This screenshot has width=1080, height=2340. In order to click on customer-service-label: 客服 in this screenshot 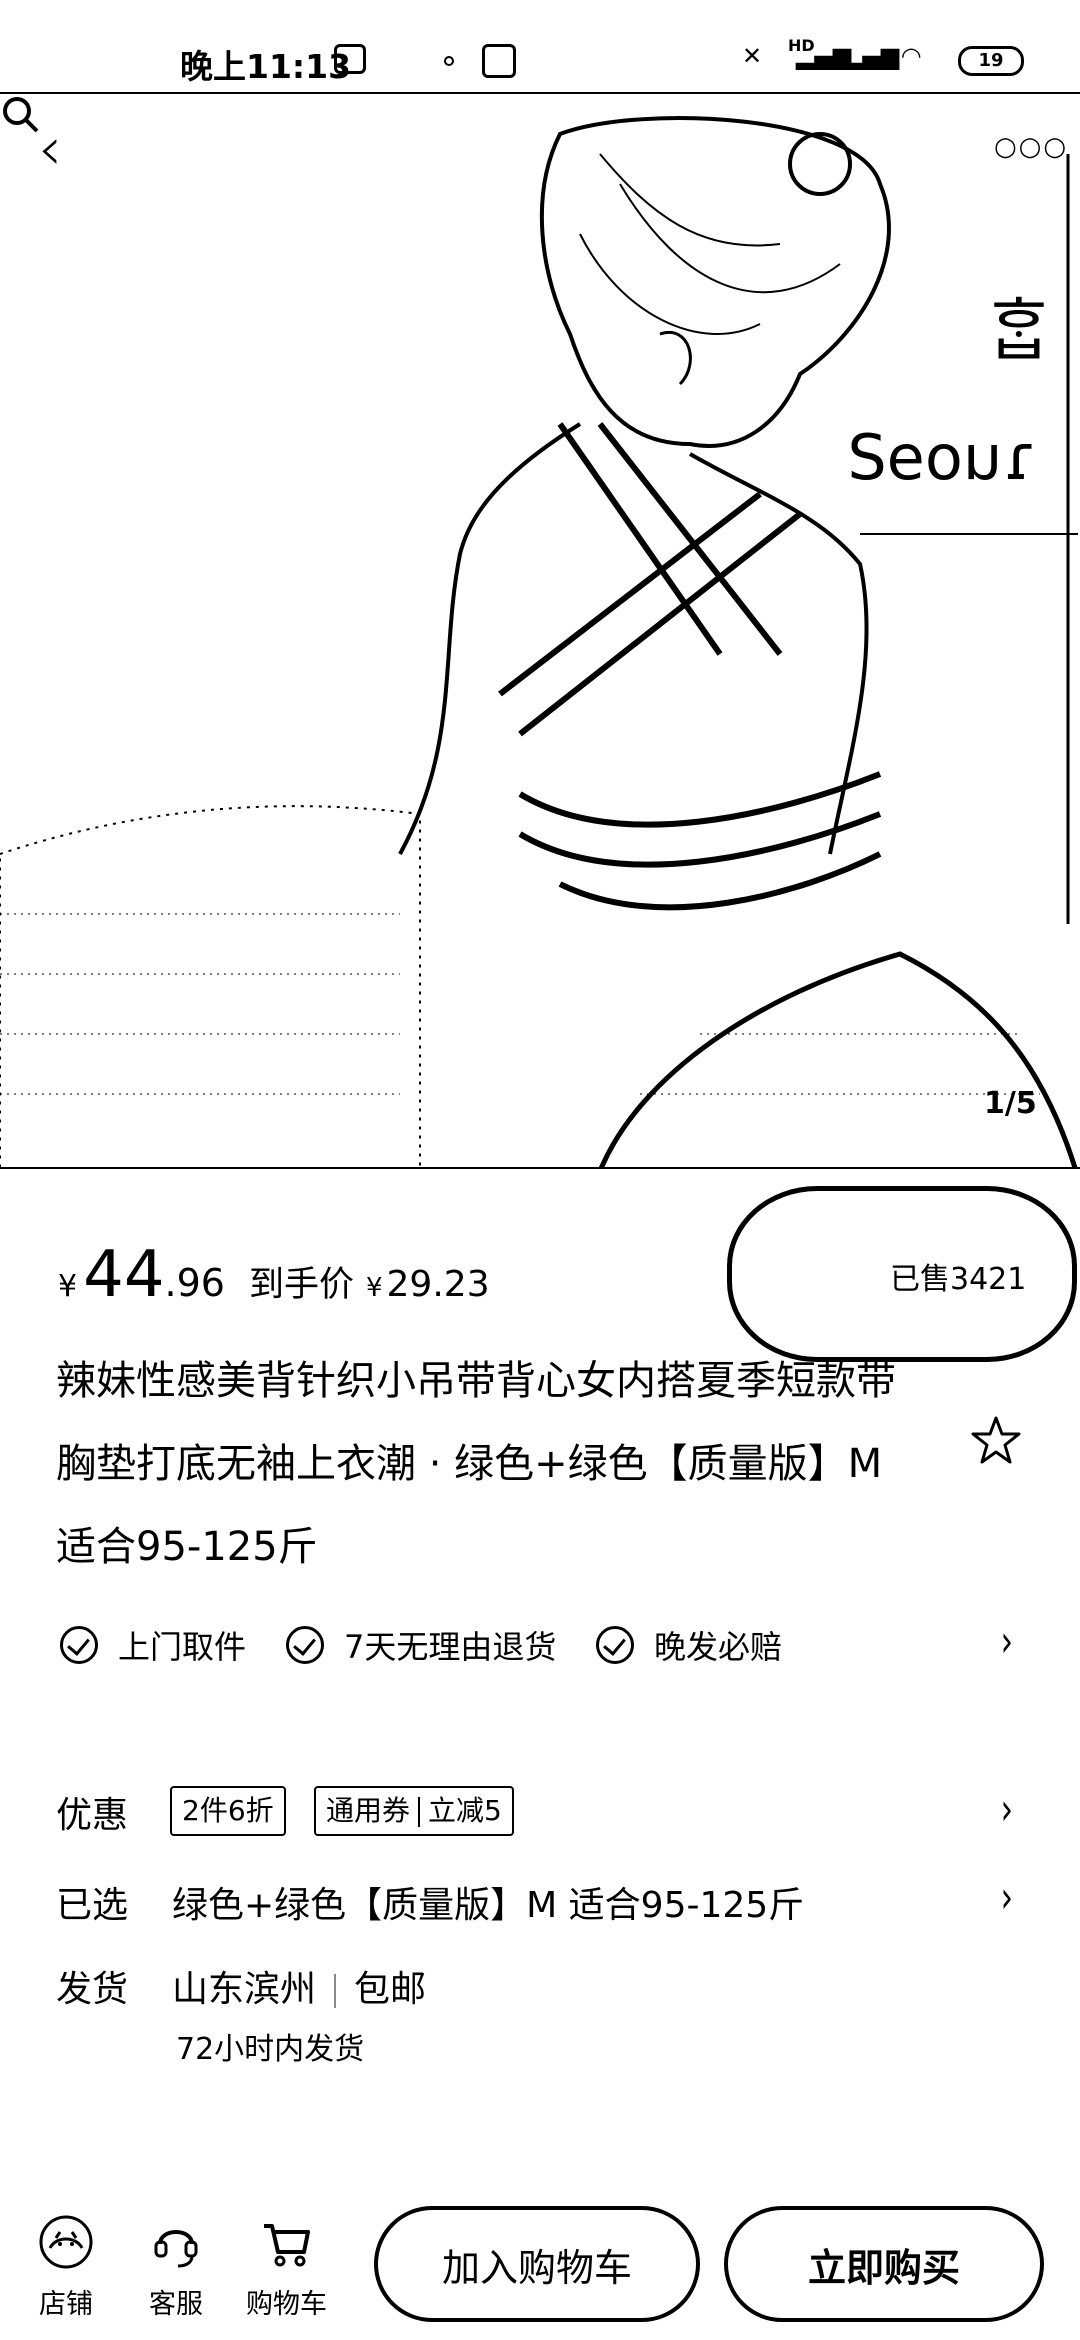, I will do `click(176, 2304)`.